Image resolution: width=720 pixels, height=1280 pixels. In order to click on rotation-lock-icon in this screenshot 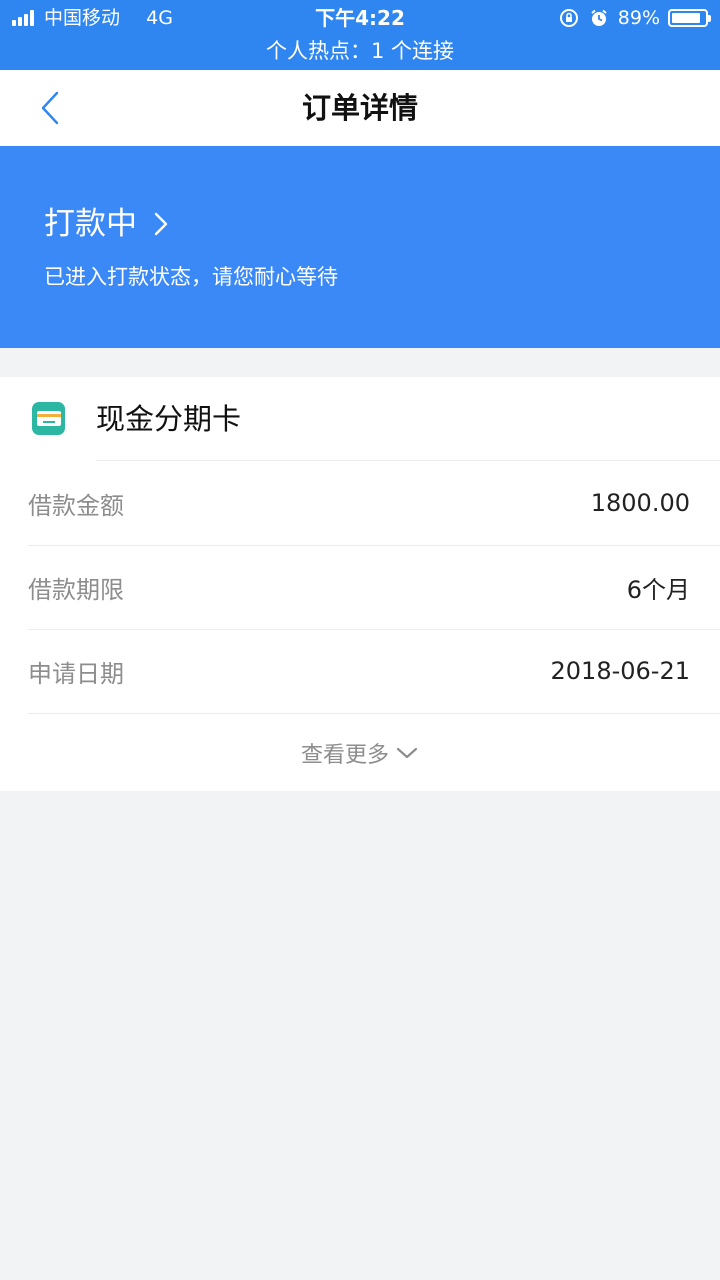, I will do `click(569, 18)`.